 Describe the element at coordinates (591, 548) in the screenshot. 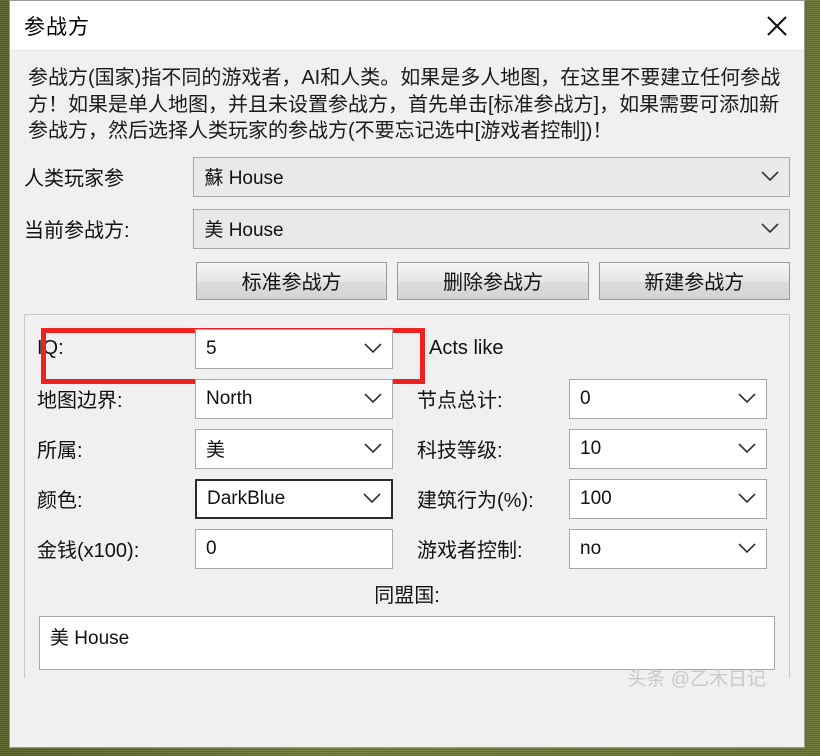

I see `player-control-value: no` at that location.